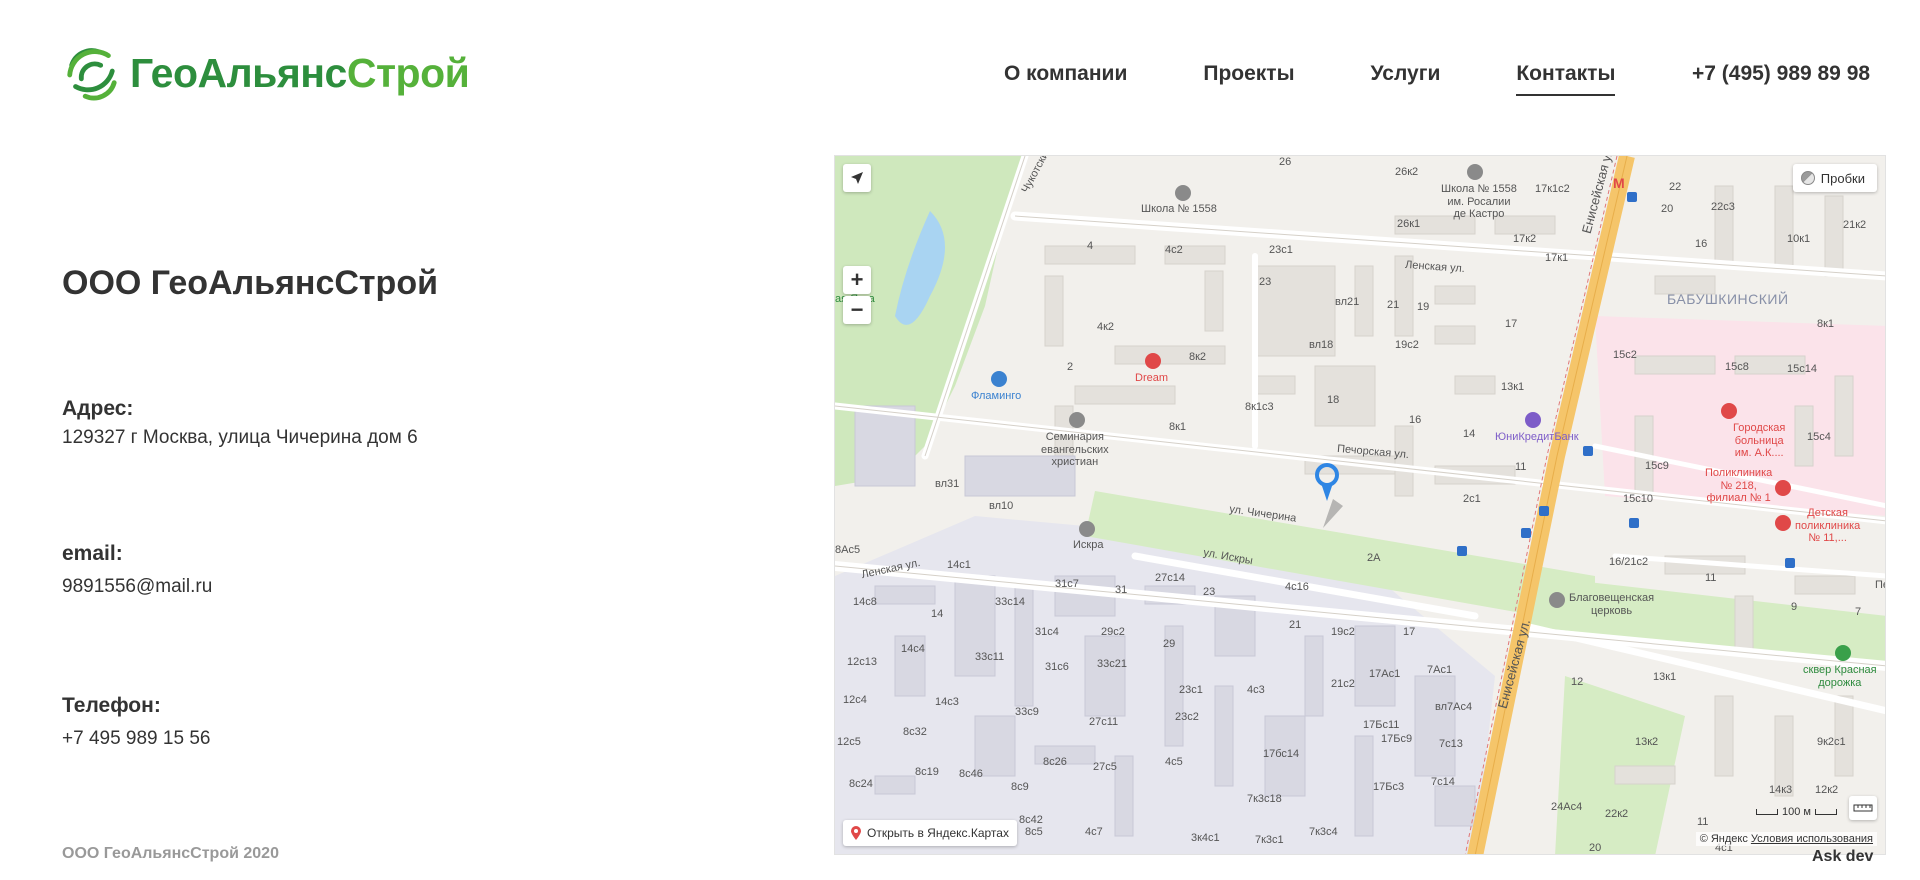 The image size is (1920, 880). Describe the element at coordinates (1701, 244) in the screenshot. I see `map-label: 16` at that location.